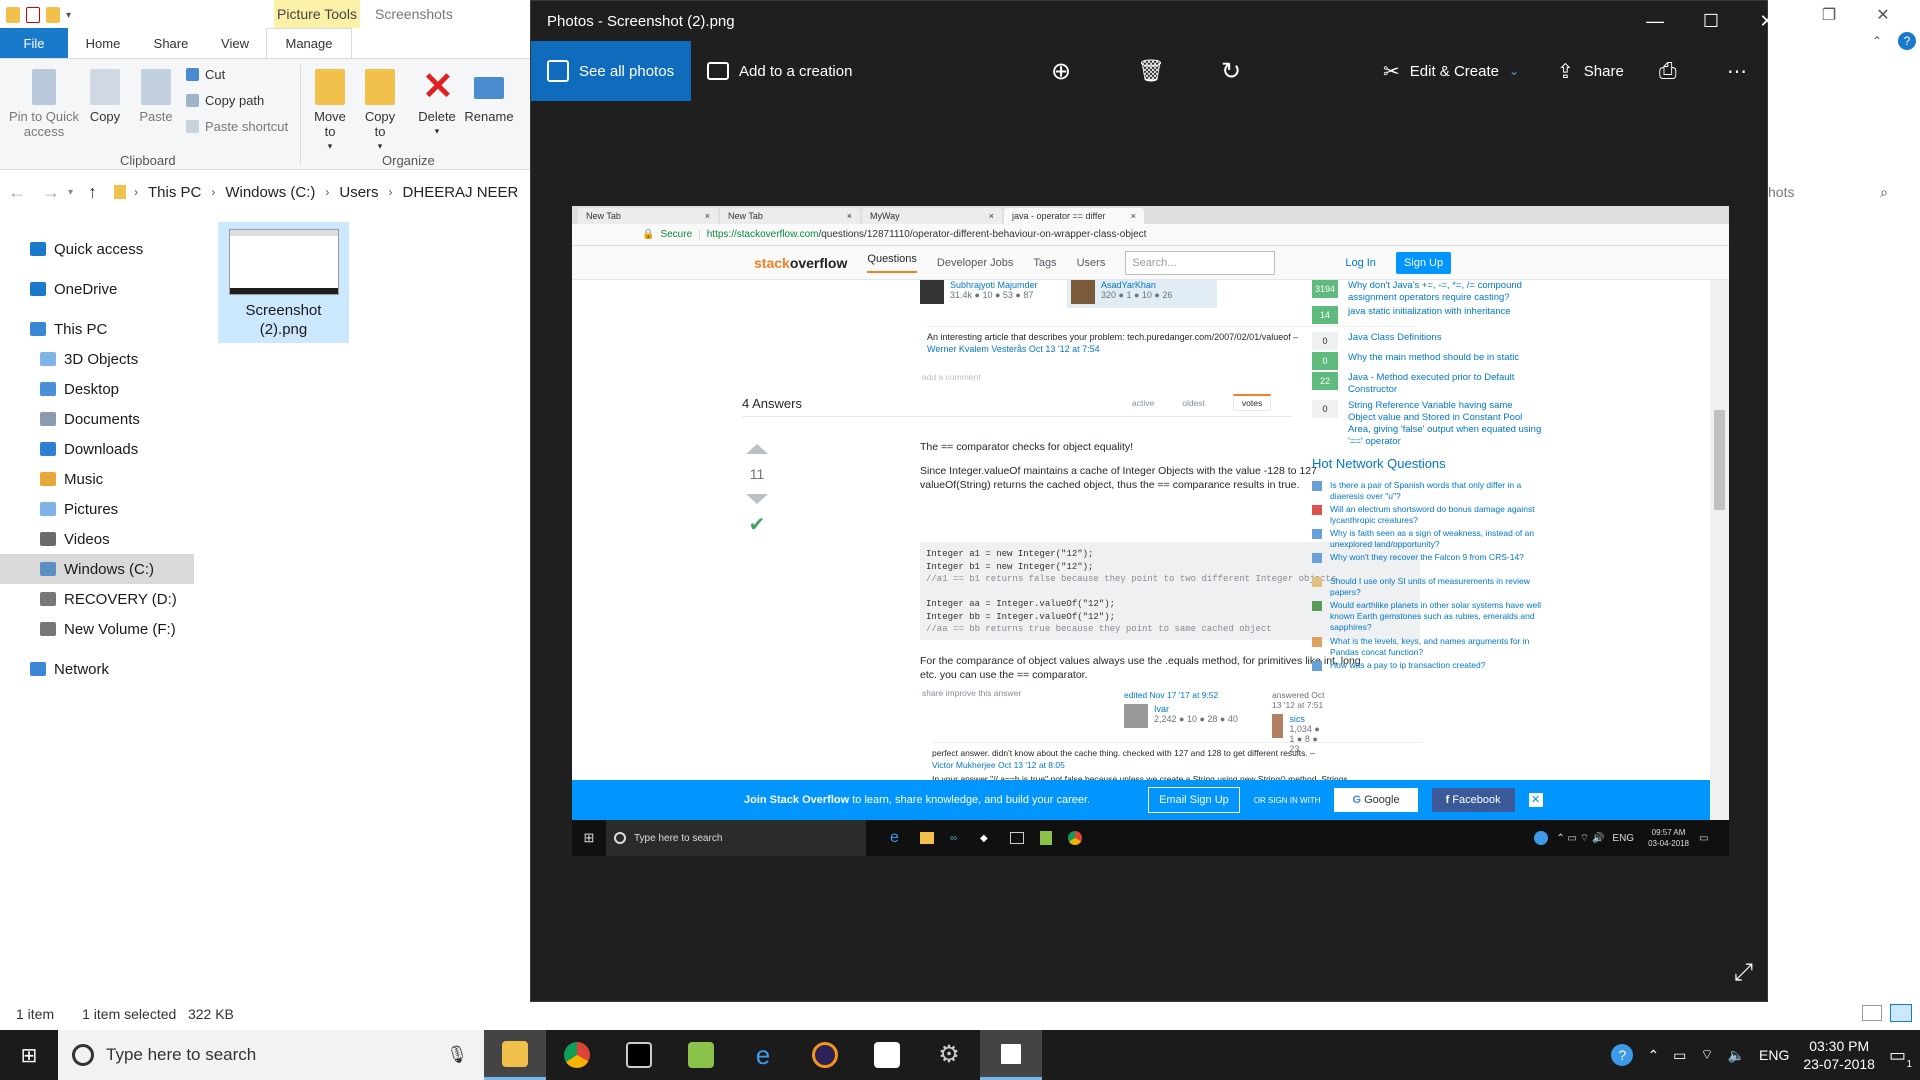  Describe the element at coordinates (1737, 71) in the screenshot. I see `more-icon: ⋯` at that location.